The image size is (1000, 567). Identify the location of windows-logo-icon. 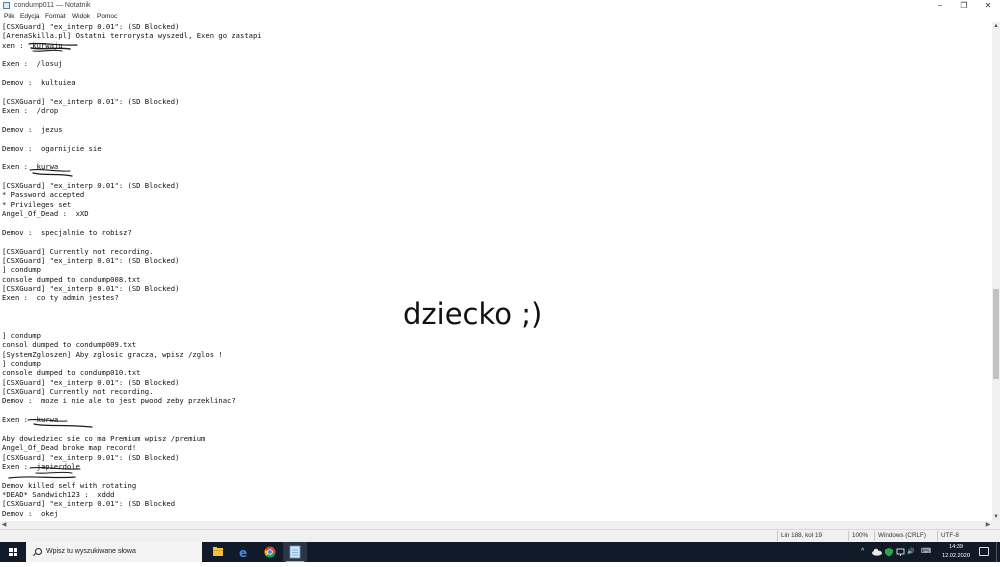
(13, 552).